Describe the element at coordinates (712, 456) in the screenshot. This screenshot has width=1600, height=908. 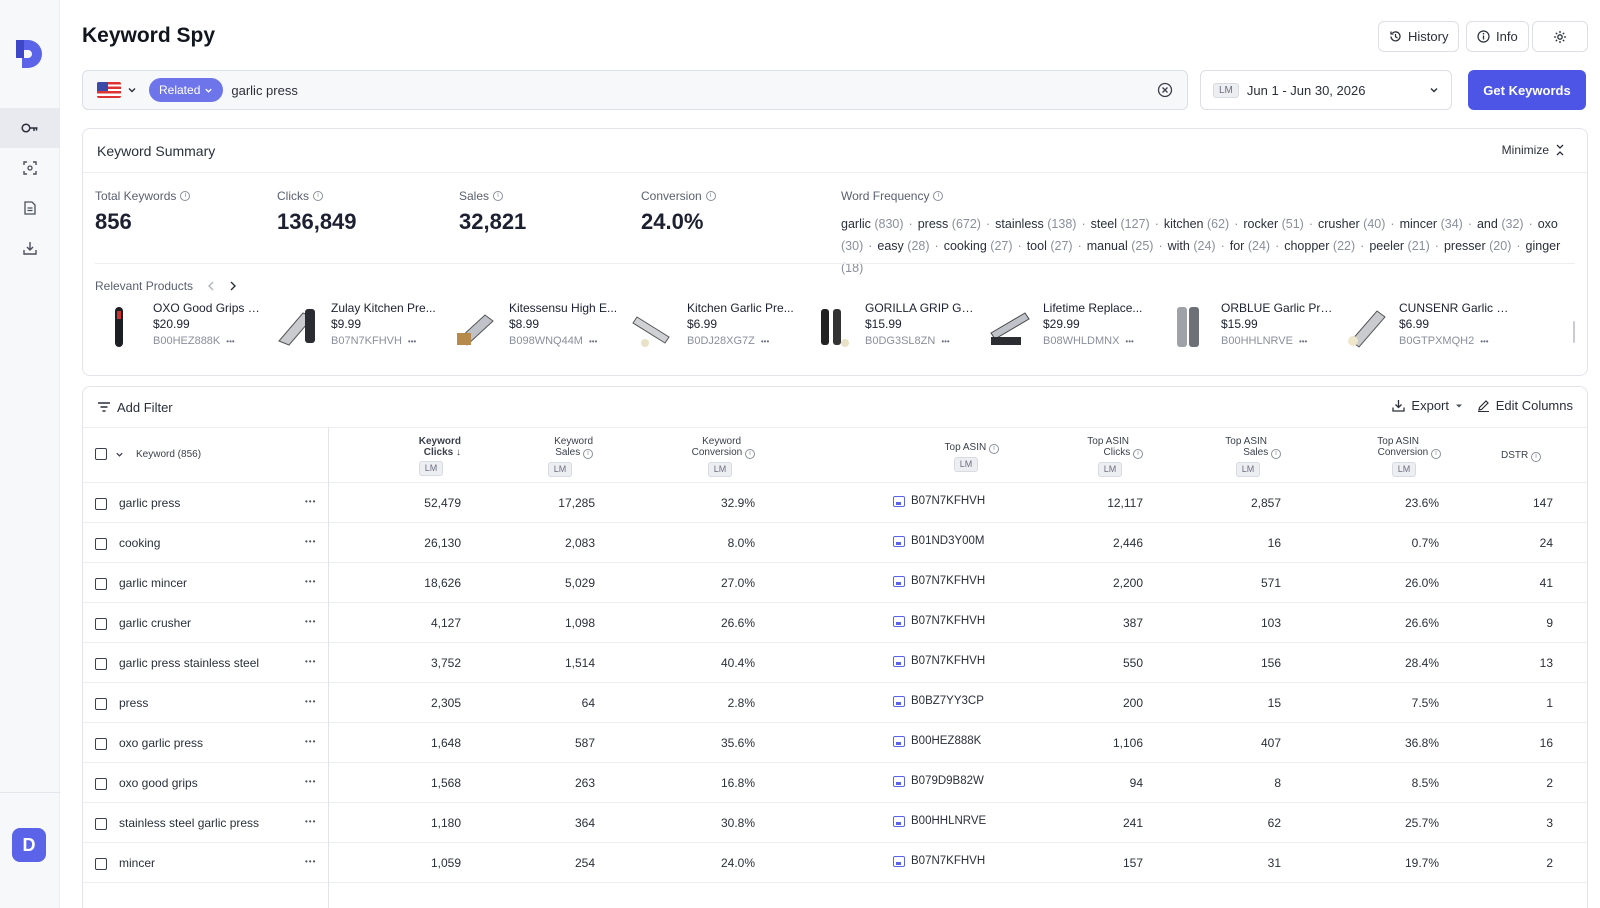
I see `keyword-conversion-header: Keyword Conversion i LM` at that location.